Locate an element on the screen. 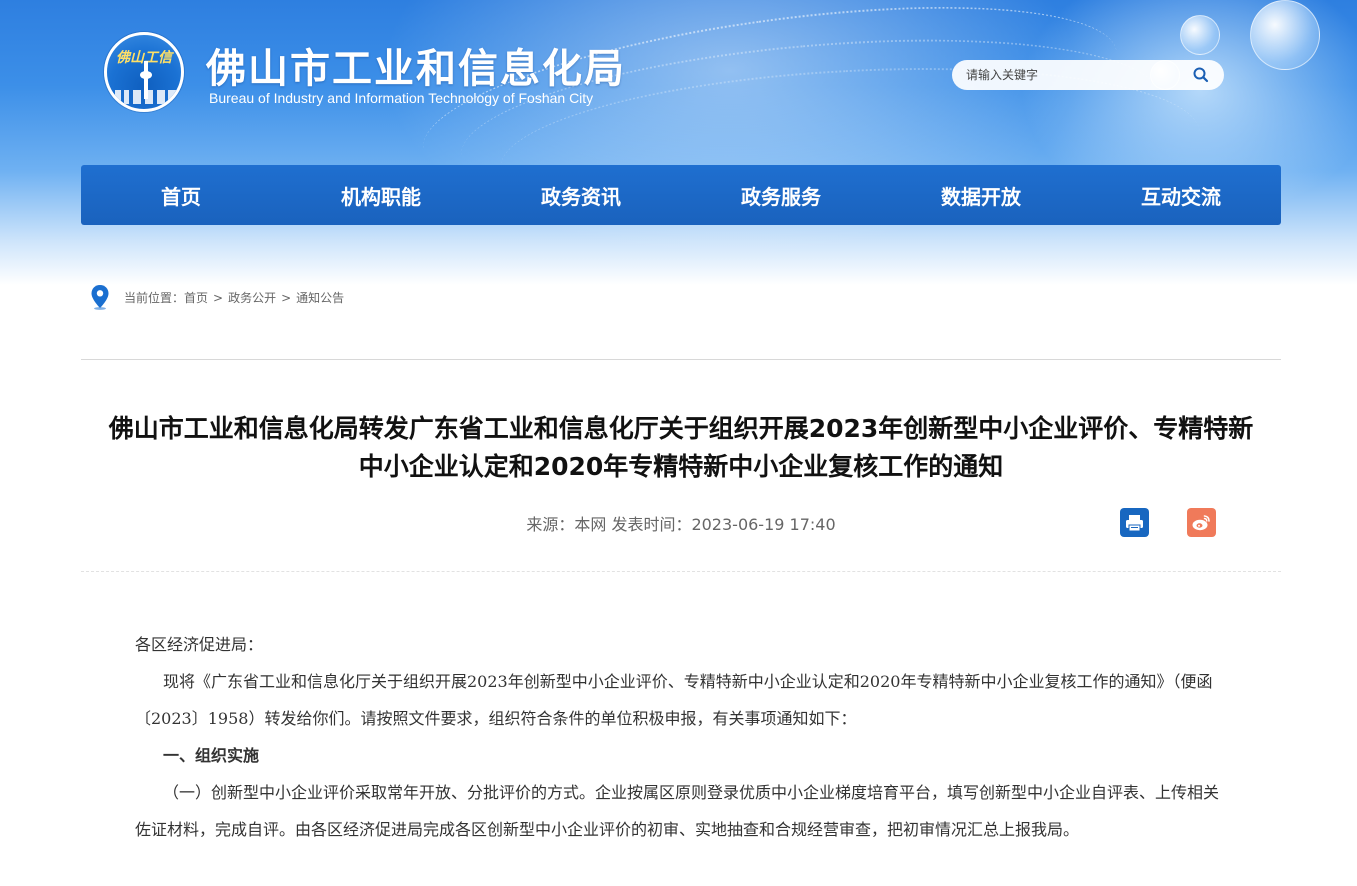 The height and width of the screenshot is (886, 1357). article-title-line: 中小企业认定和2020年专精特新中小企业复核工作的通知 is located at coordinates (681, 466).